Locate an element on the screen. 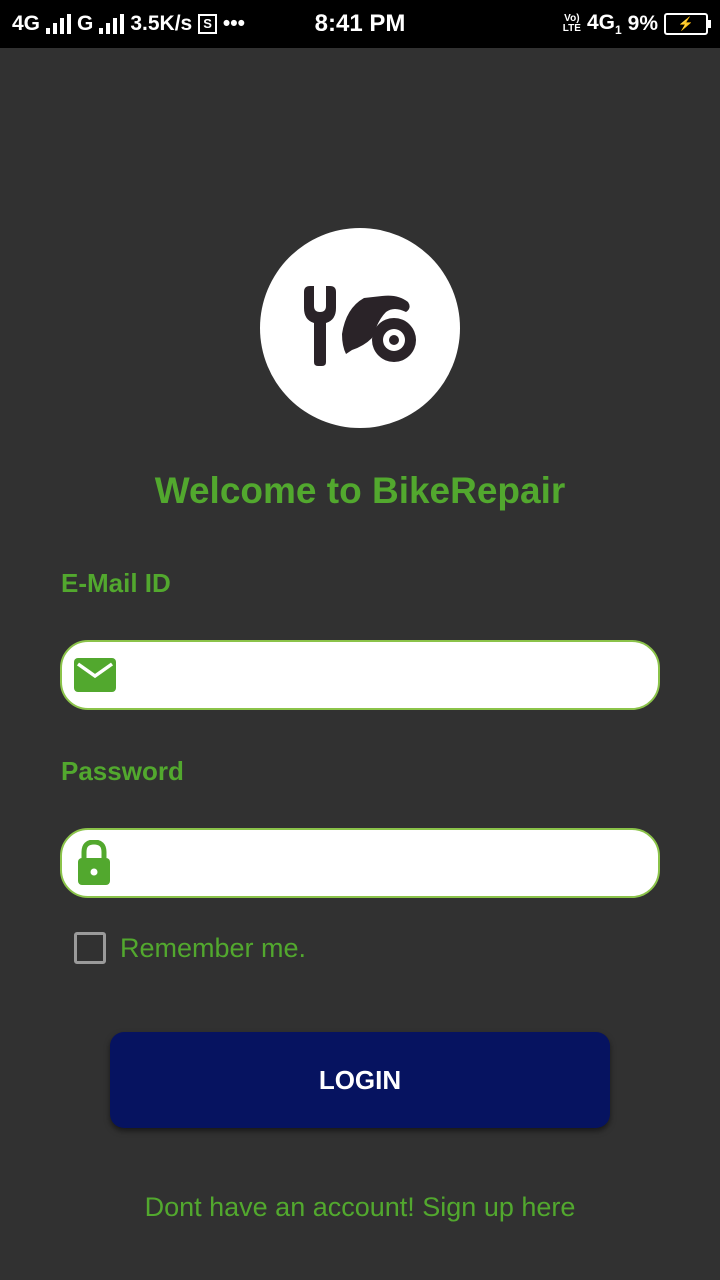 This screenshot has width=720, height=1280. password-field is located at coordinates (360, 863).